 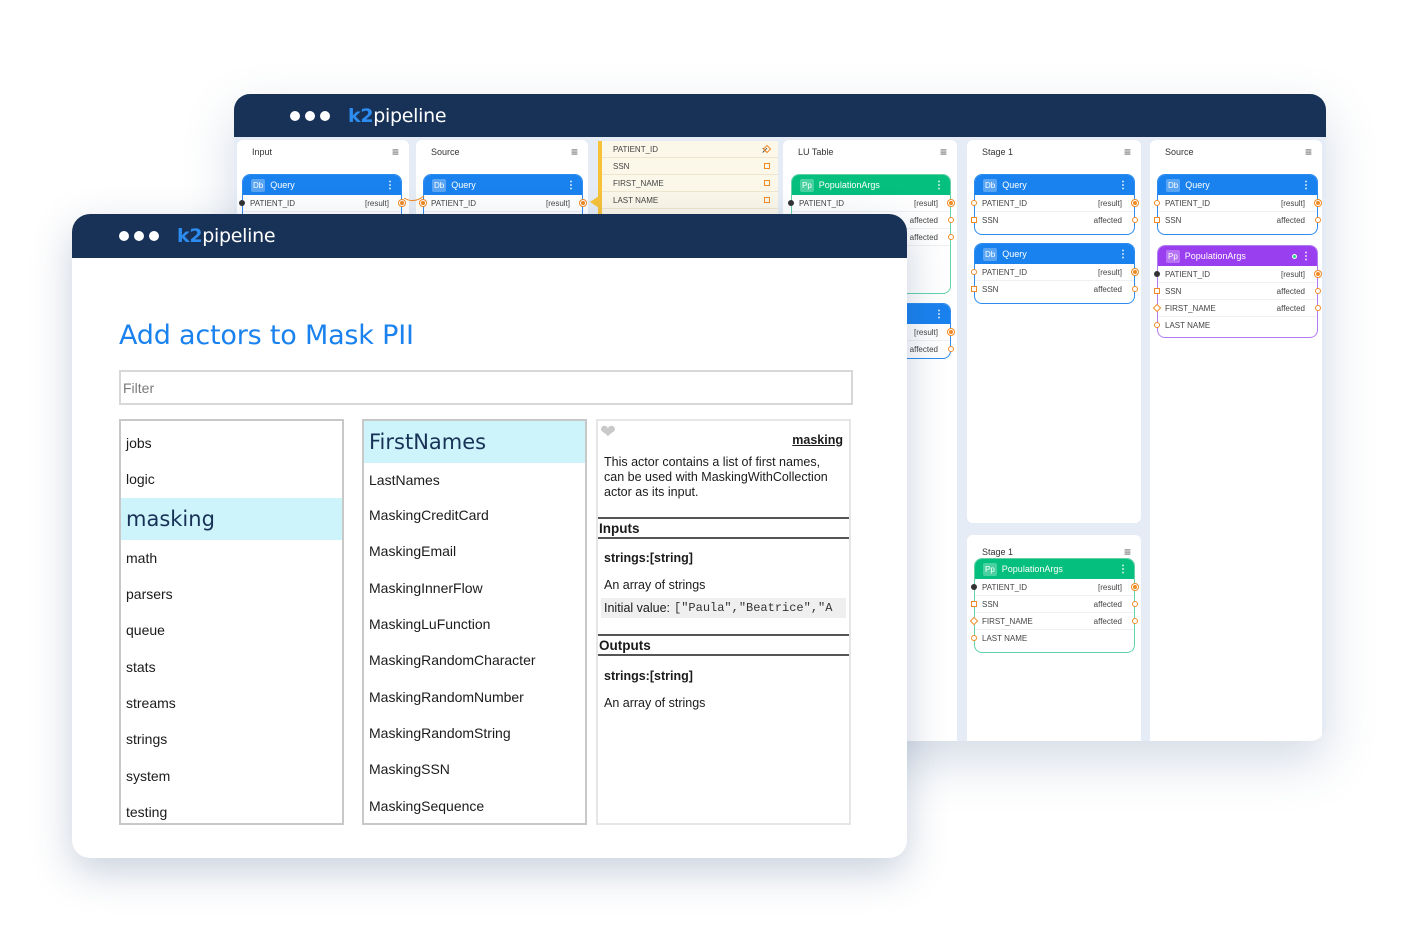 What do you see at coordinates (262, 152) in the screenshot?
I see `stage-title: Input` at bounding box center [262, 152].